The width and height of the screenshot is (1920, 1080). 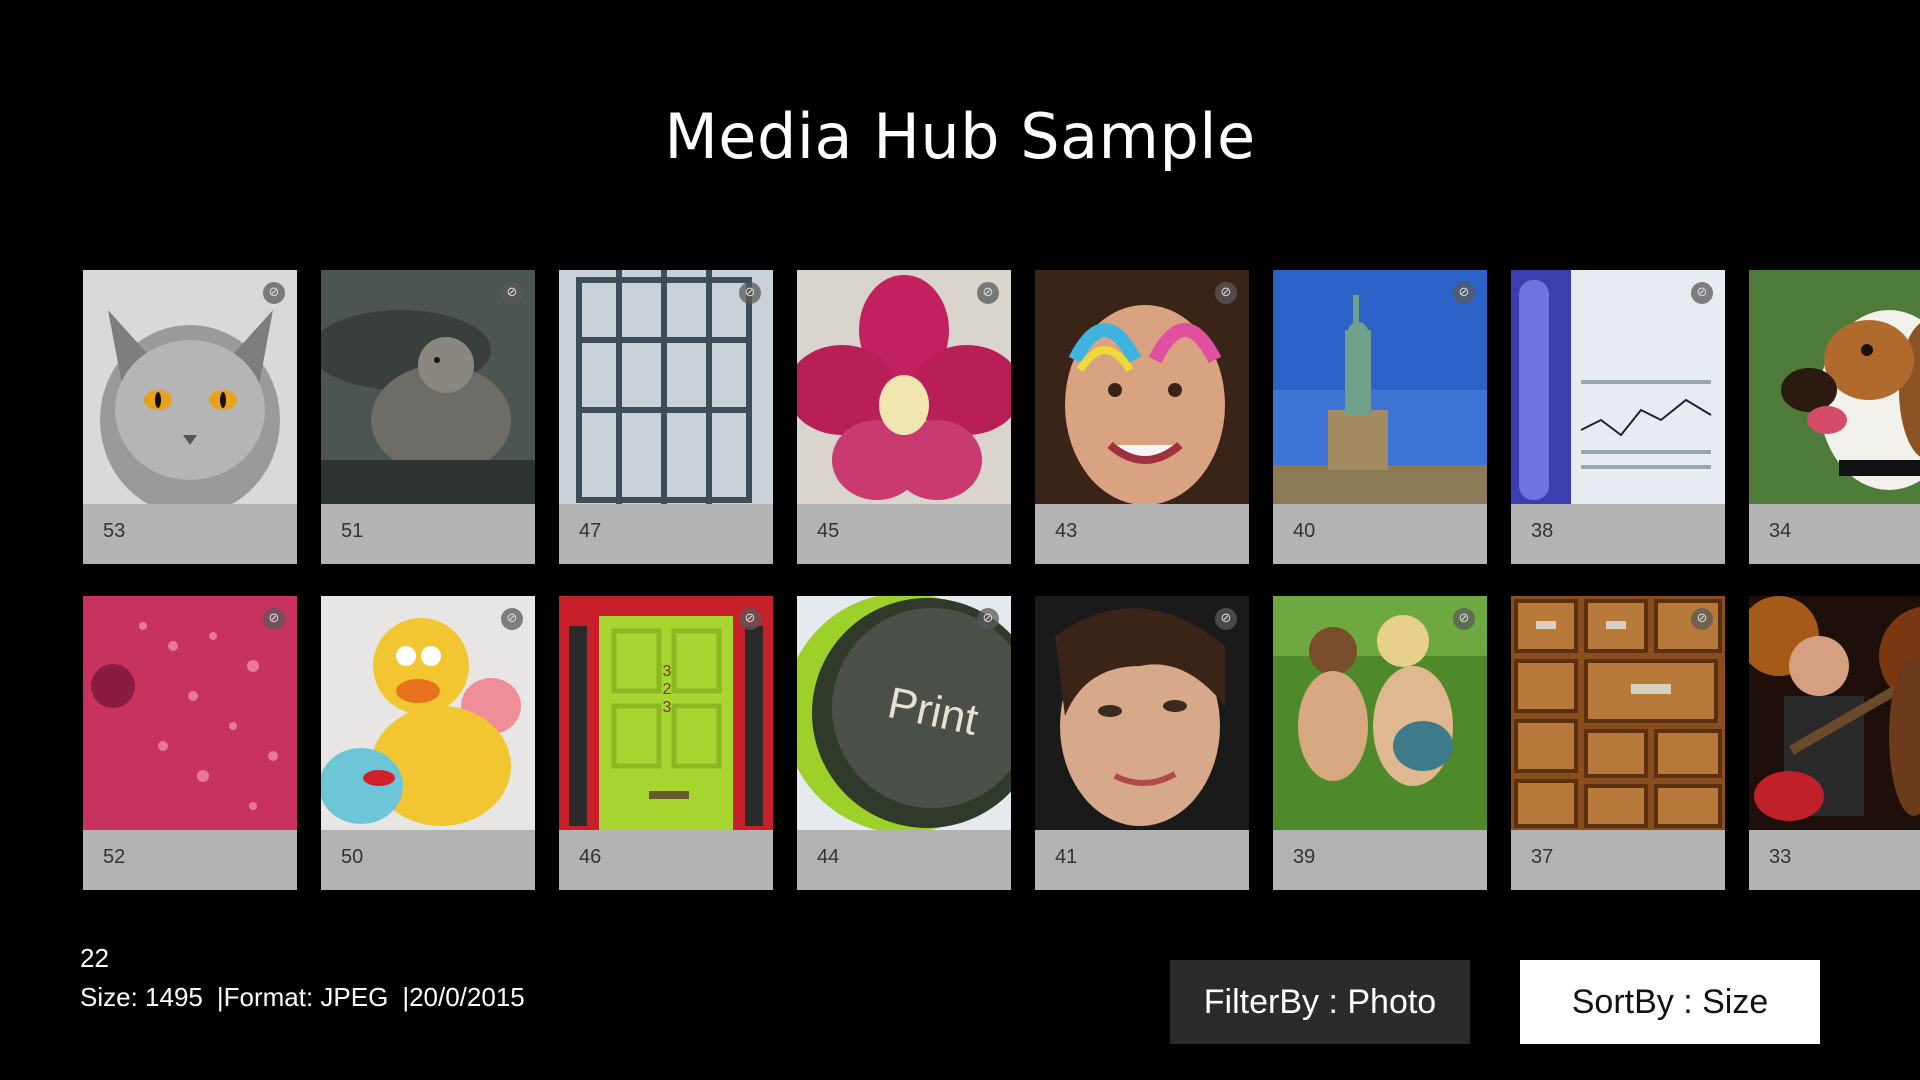 I want to click on media-tile: ⊘ 52, so click(x=190, y=743).